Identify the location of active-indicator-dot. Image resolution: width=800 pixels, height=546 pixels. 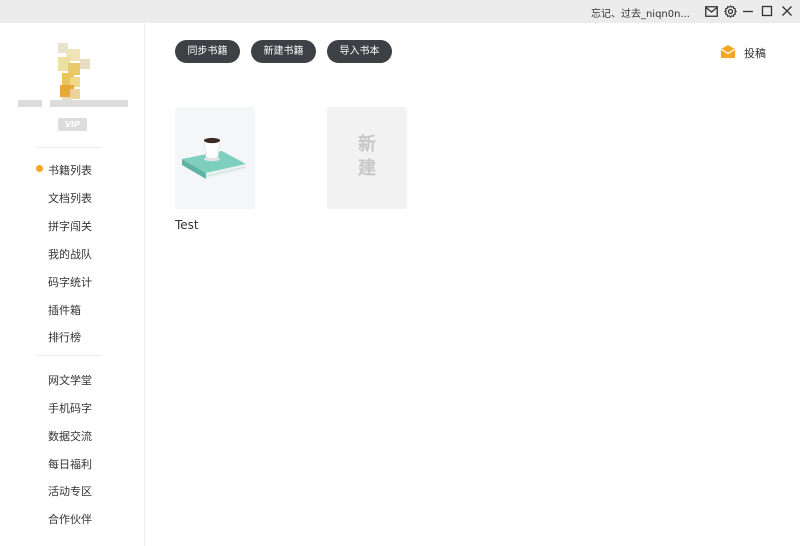
(39, 168).